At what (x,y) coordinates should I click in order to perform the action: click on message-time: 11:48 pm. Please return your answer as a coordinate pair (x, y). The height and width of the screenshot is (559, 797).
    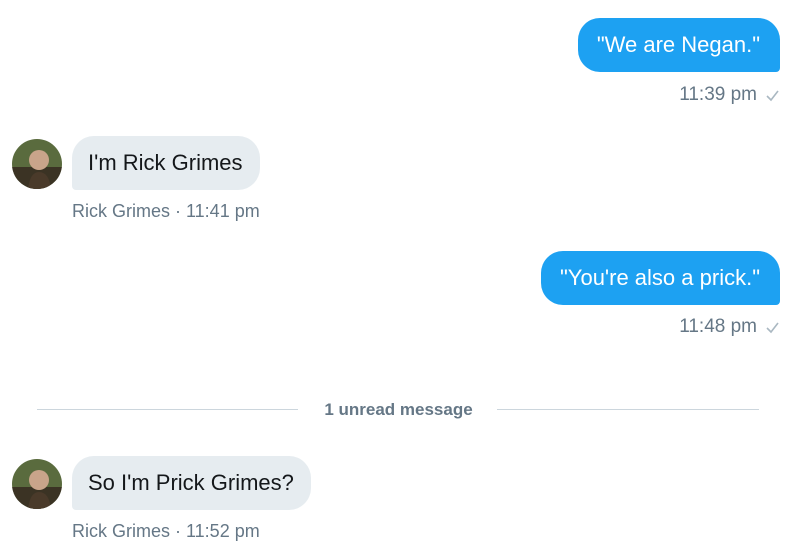
    Looking at the image, I should click on (718, 326).